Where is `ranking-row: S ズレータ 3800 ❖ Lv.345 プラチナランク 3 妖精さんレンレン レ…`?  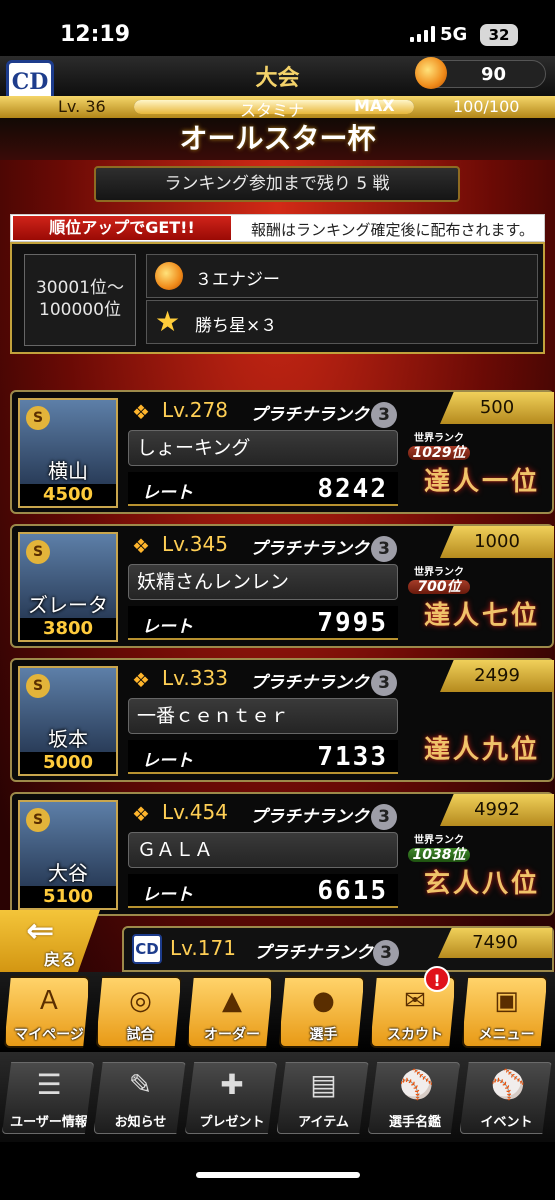 ranking-row: S ズレータ 3800 ❖ Lv.345 プラチナランク 3 妖精さんレンレン レ… is located at coordinates (282, 586).